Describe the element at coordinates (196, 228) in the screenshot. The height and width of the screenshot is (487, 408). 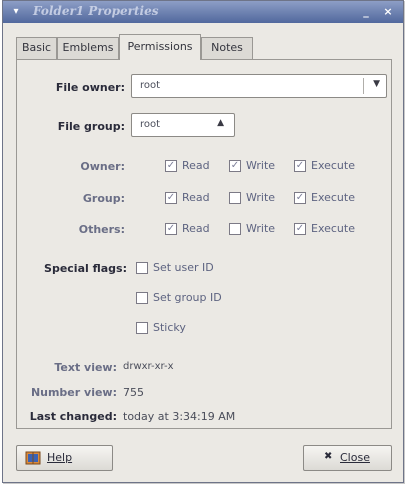
I see `others-read-label: Read` at that location.